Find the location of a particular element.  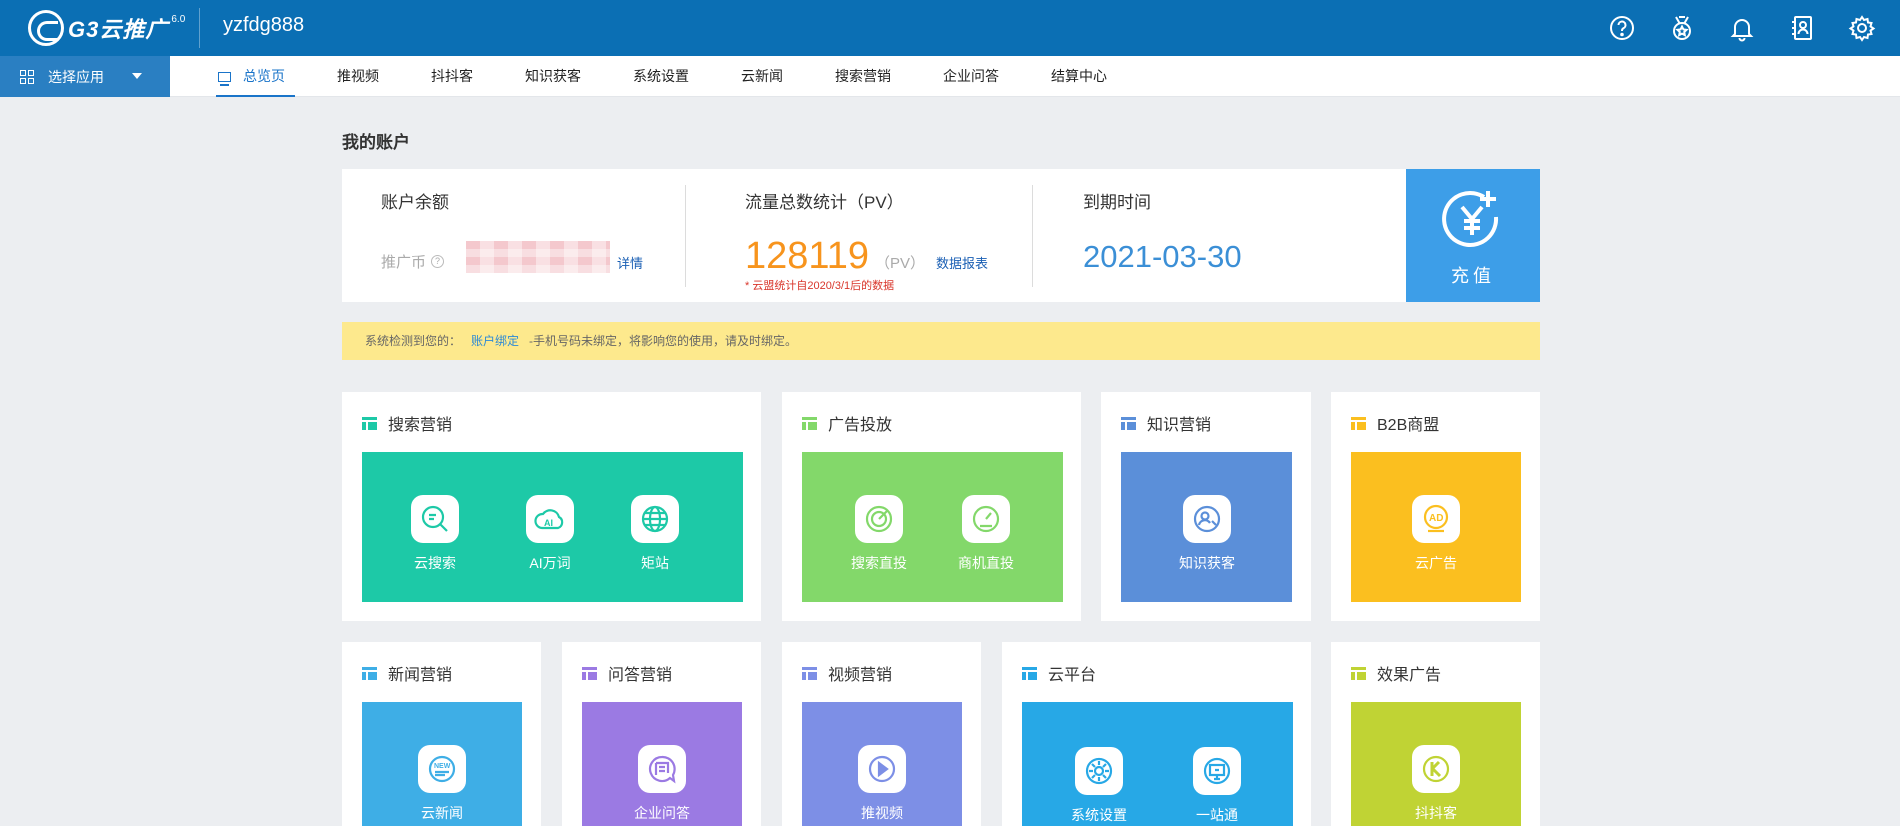

pv-label: 流量总数统计（PV） is located at coordinates (824, 202).